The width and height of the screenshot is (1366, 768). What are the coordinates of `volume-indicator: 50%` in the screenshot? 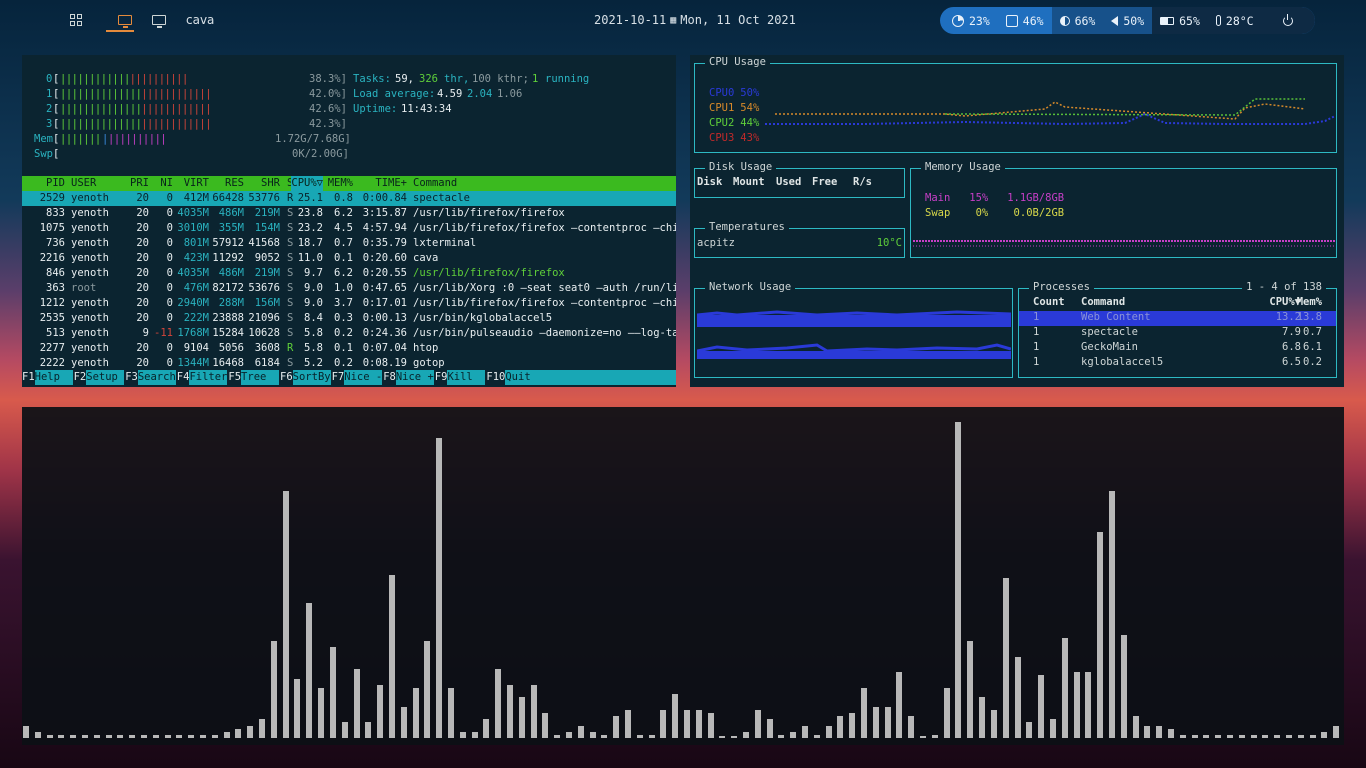 It's located at (1128, 20).